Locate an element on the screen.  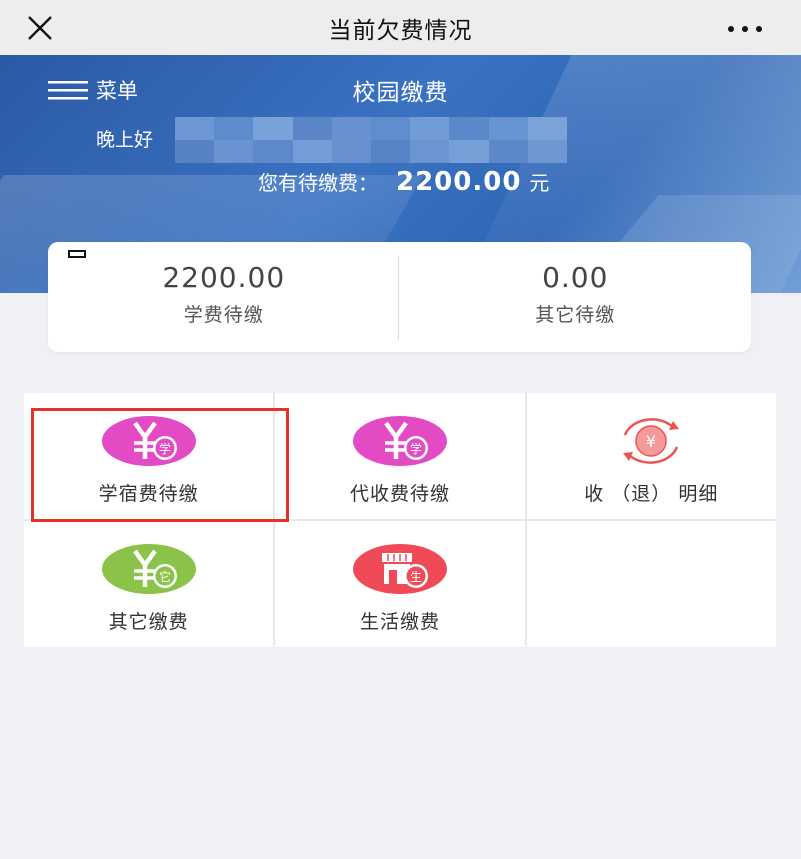
balance-summary-card: 2200.00 学费待缴 0.00 其它待缴 is located at coordinates (399, 297).